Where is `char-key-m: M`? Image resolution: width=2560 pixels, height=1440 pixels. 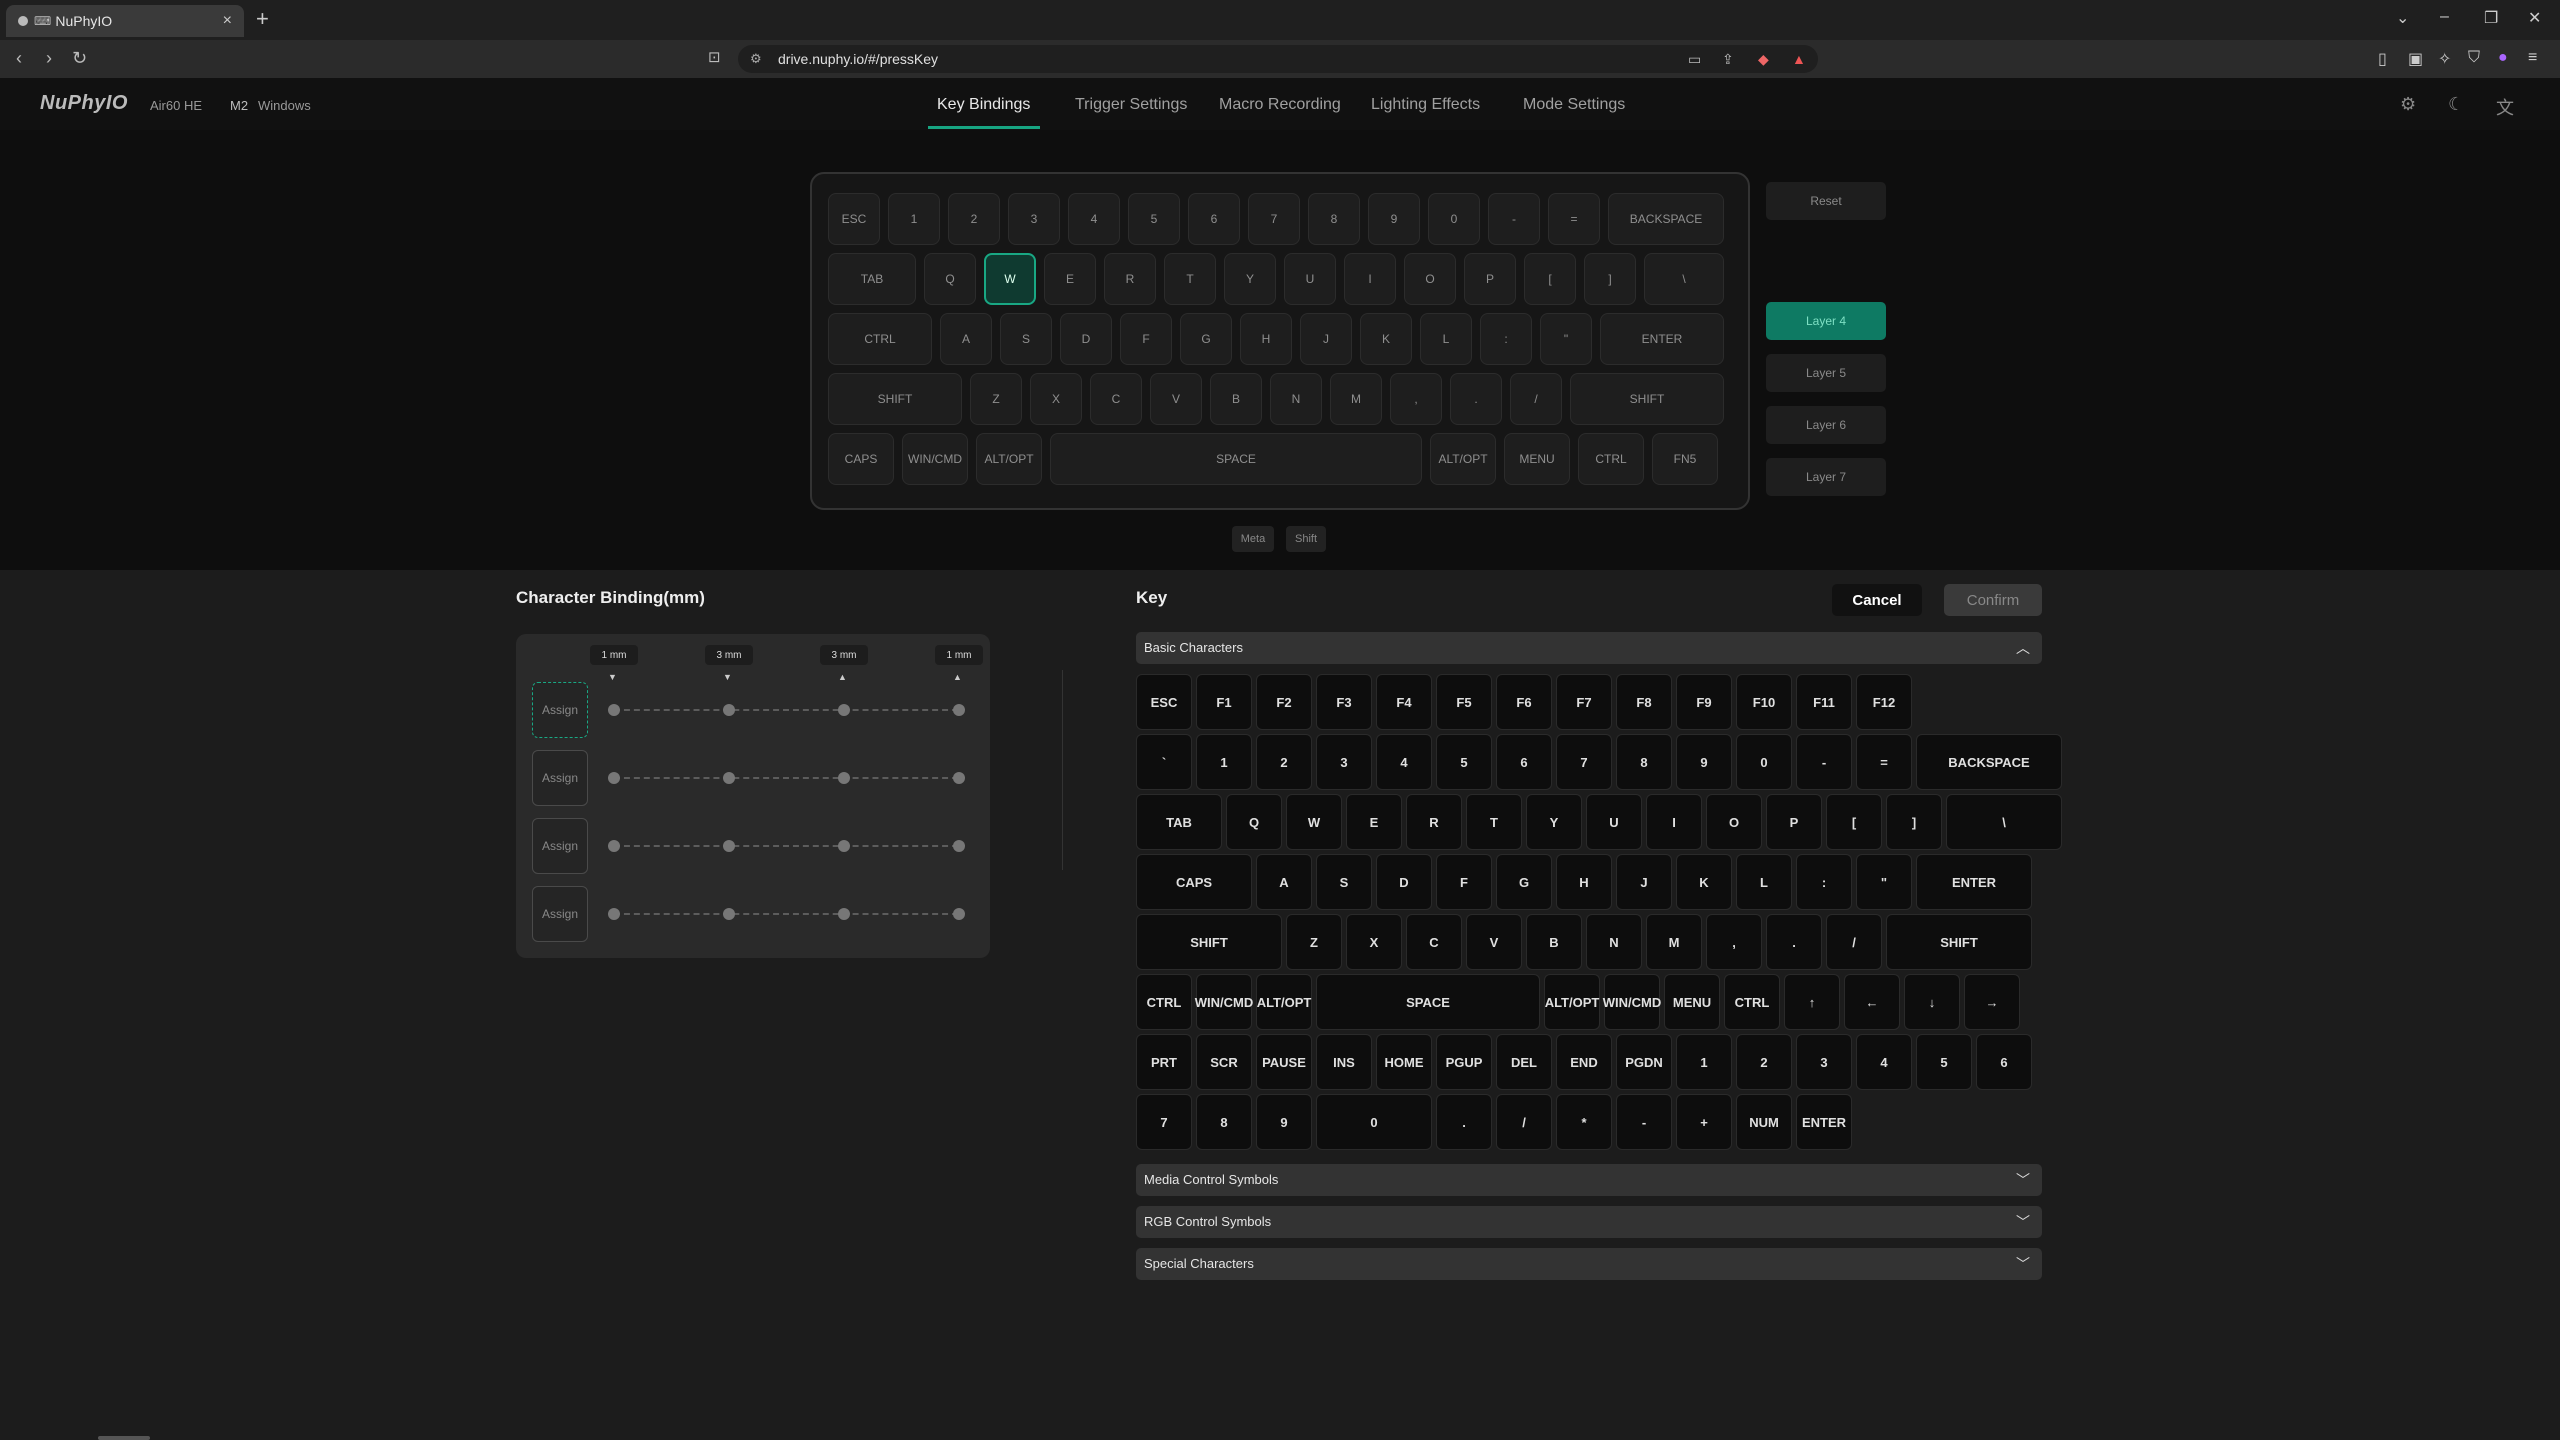 char-key-m: M is located at coordinates (1674, 942).